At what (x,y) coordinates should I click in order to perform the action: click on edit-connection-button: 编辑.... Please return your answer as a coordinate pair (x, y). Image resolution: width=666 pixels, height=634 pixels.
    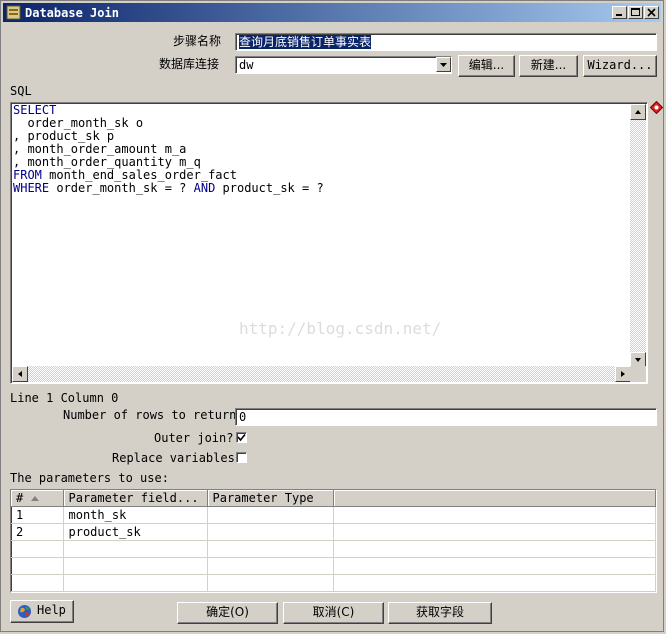
    Looking at the image, I should click on (486, 66).